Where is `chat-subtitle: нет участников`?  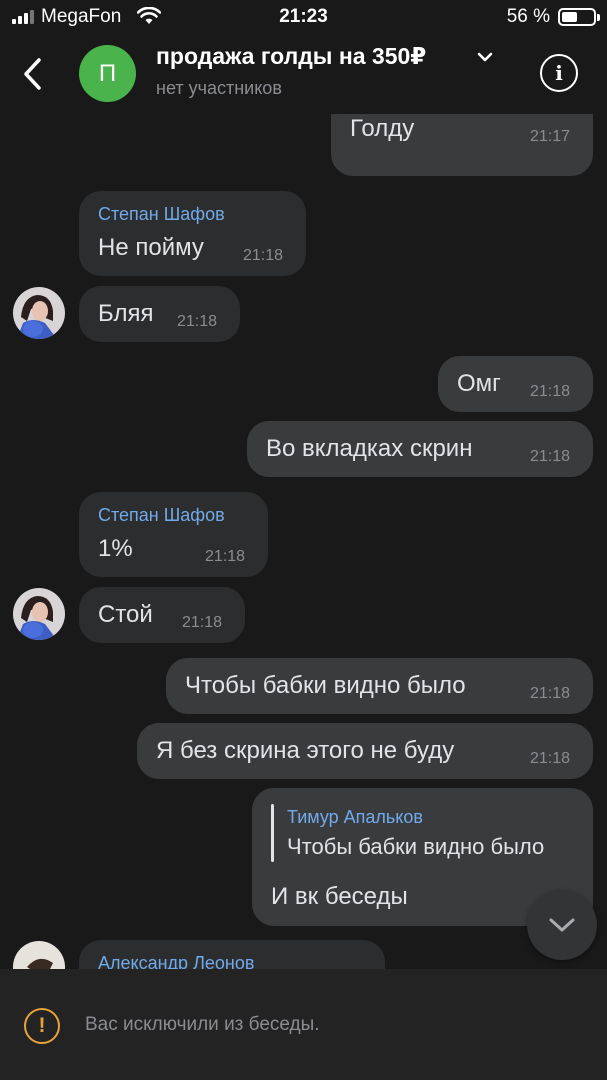
chat-subtitle: нет участников is located at coordinates (219, 88).